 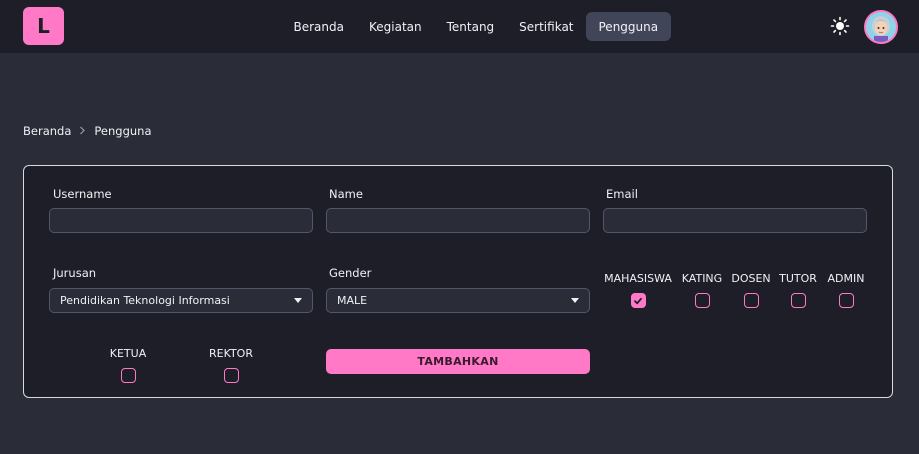 What do you see at coordinates (231, 375) in the screenshot?
I see `role-rektor-checkbox` at bounding box center [231, 375].